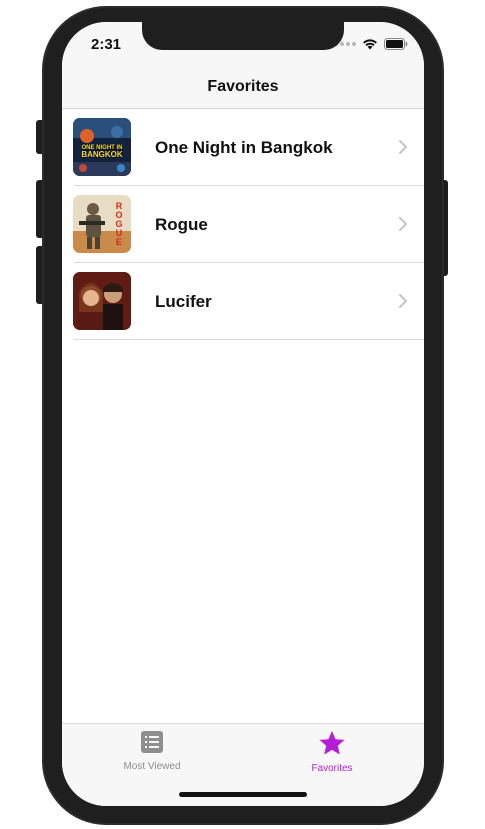  I want to click on movie-poster-one-night-in-bangkok: ONE NIGHT IN BANGKOK, so click(102, 147).